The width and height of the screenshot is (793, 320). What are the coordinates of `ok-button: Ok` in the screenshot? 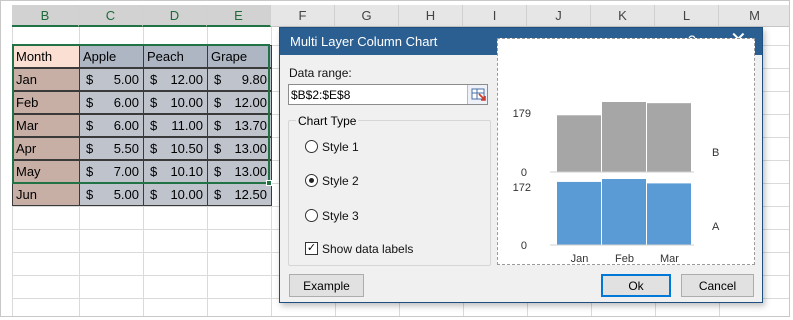 It's located at (636, 285).